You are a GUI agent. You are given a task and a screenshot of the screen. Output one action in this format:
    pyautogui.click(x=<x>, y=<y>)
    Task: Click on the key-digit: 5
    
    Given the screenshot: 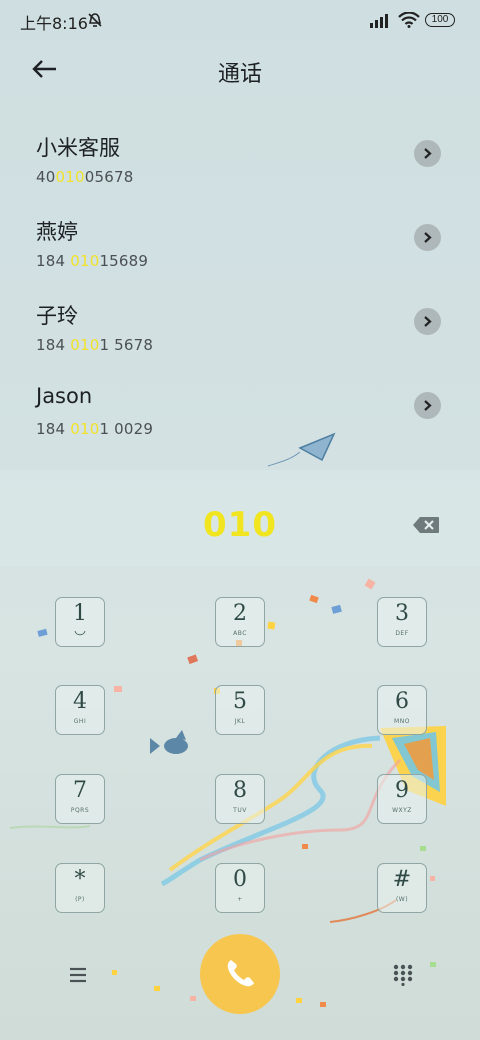 What is the action you would take?
    pyautogui.click(x=240, y=701)
    